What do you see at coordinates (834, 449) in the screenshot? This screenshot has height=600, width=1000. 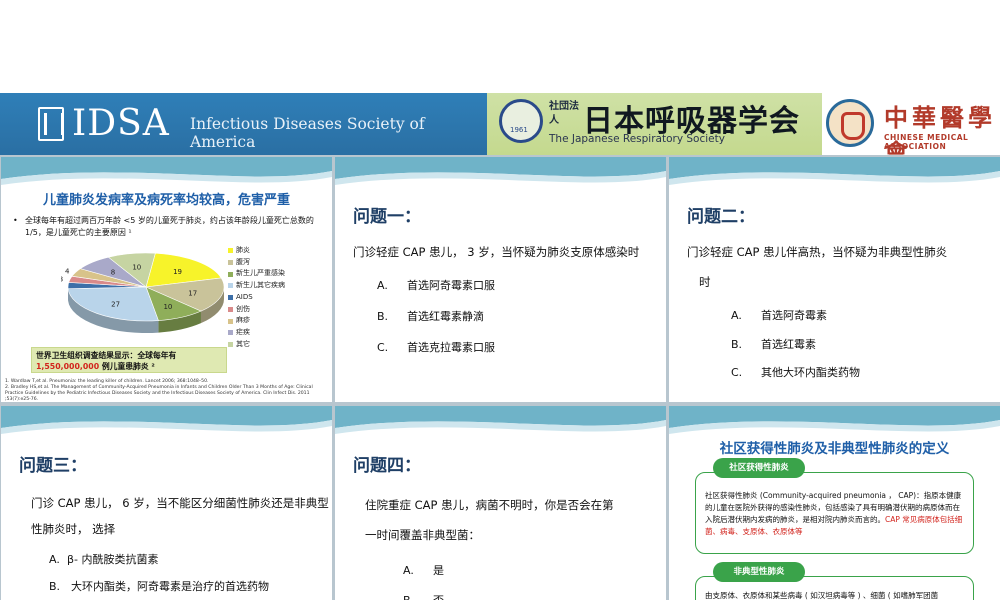 I see `slide-title: 社区获得性肺炎及非典型性肺炎的定义` at bounding box center [834, 449].